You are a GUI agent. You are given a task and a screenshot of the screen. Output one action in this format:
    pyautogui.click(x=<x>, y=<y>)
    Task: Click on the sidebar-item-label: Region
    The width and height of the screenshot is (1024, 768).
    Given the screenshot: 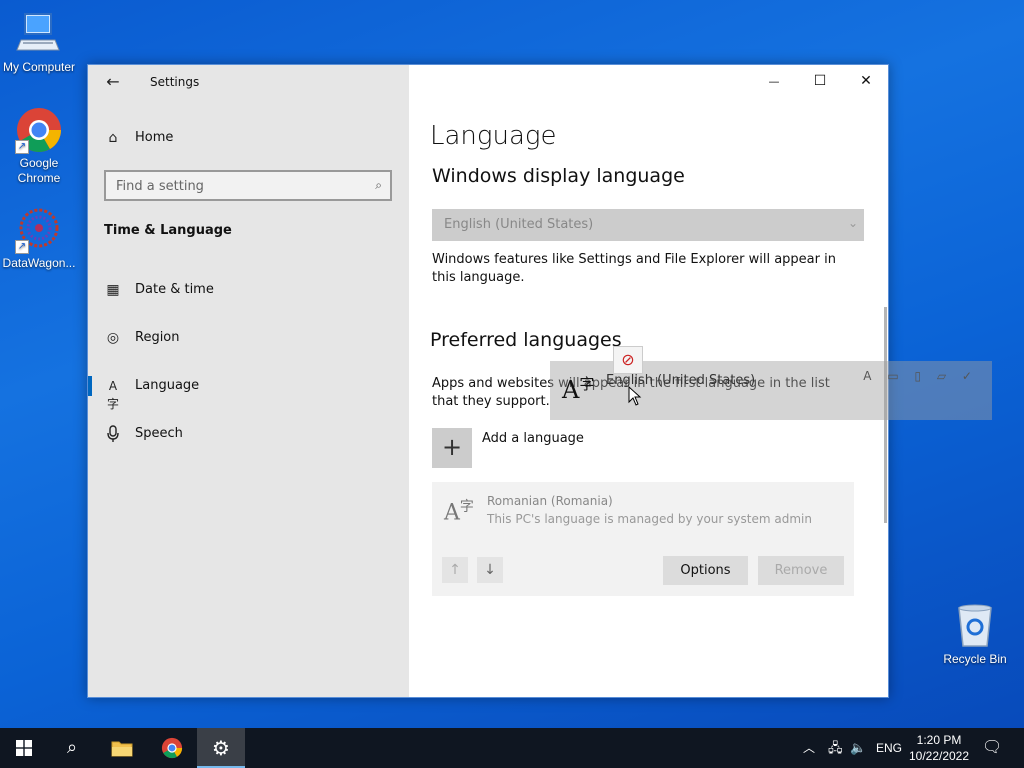 What is the action you would take?
    pyautogui.click(x=157, y=337)
    